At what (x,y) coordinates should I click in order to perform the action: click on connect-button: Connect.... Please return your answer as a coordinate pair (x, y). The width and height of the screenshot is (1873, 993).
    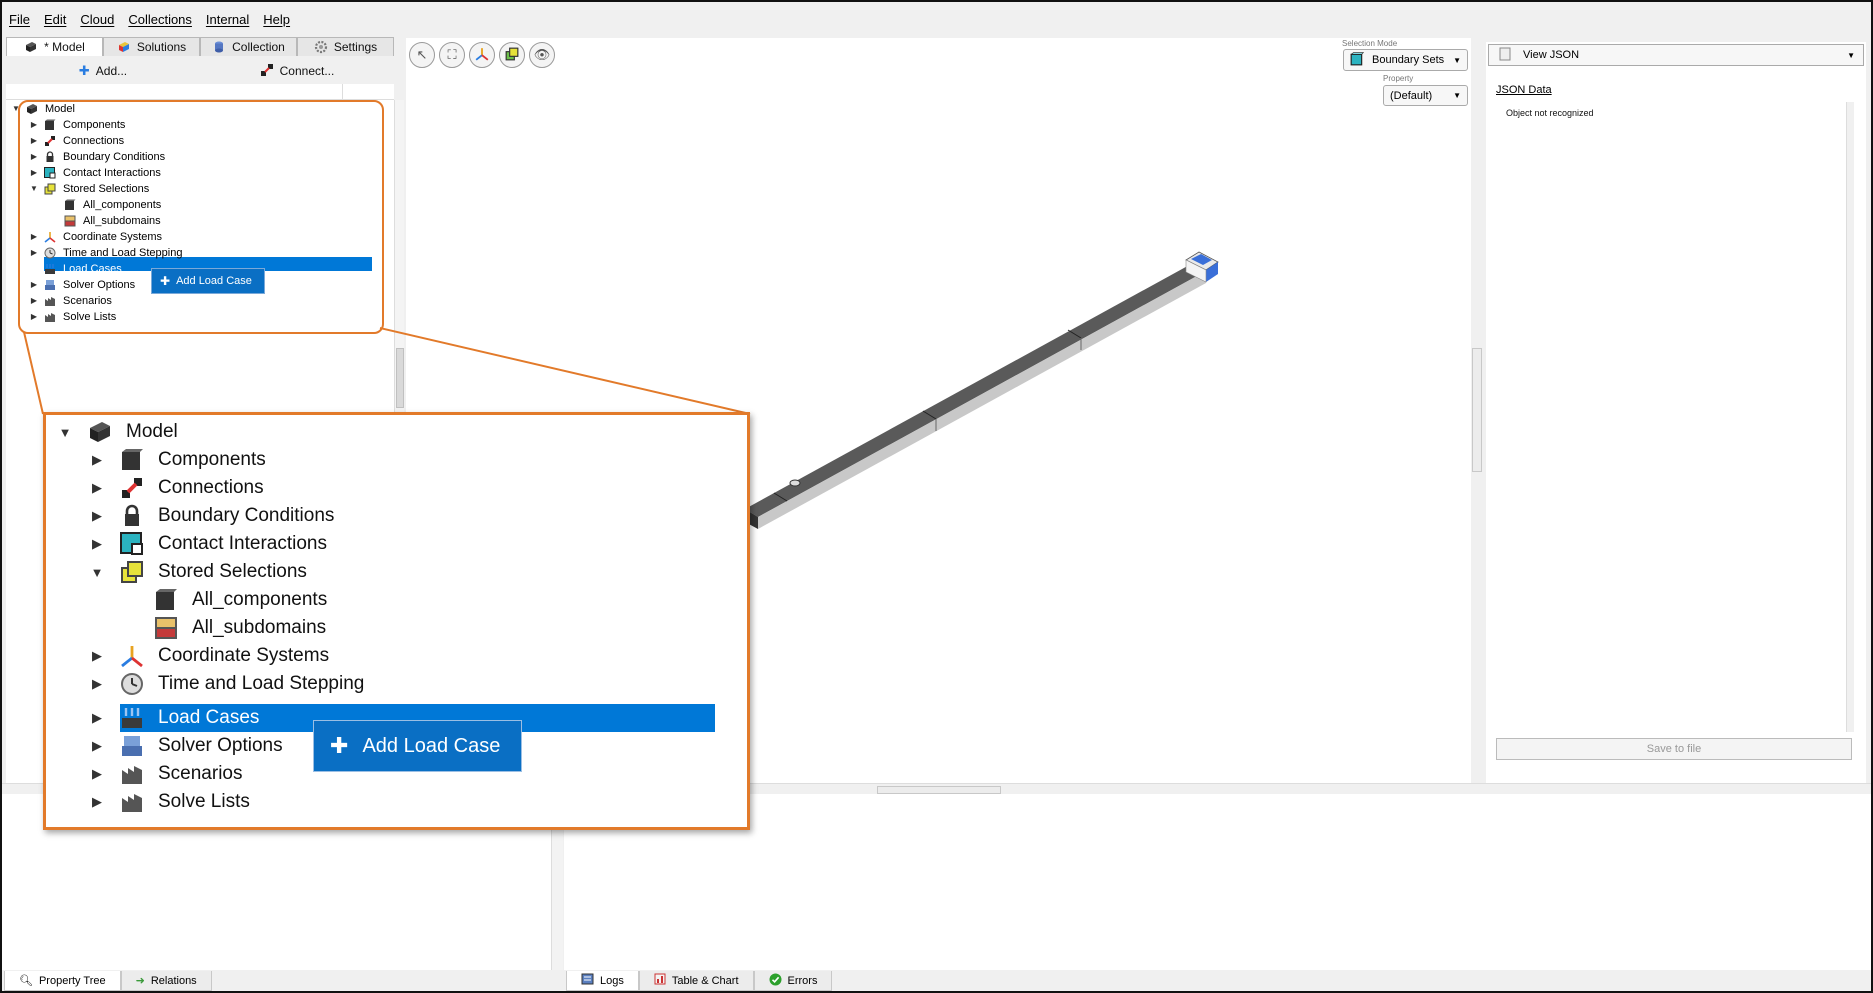
    Looking at the image, I should click on (297, 71).